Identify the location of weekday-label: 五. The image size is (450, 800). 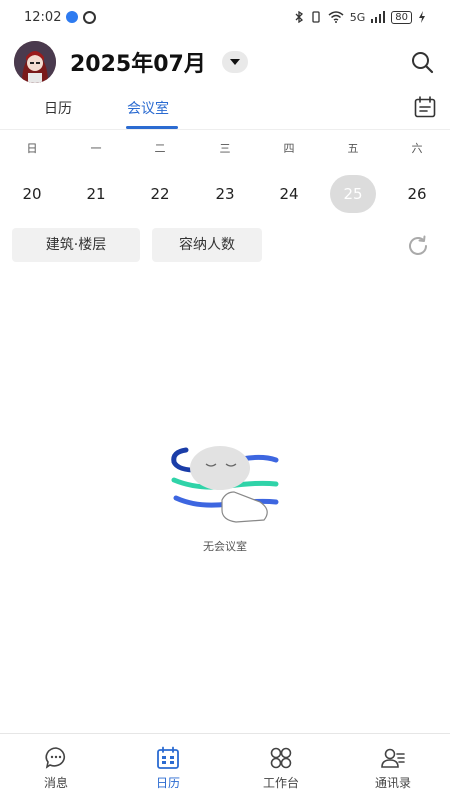
(353, 148).